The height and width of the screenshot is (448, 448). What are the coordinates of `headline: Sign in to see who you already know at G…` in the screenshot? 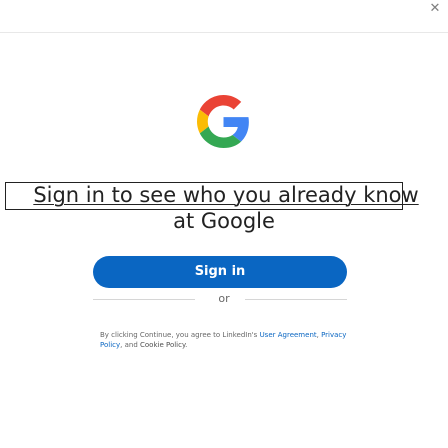 It's located at (224, 208).